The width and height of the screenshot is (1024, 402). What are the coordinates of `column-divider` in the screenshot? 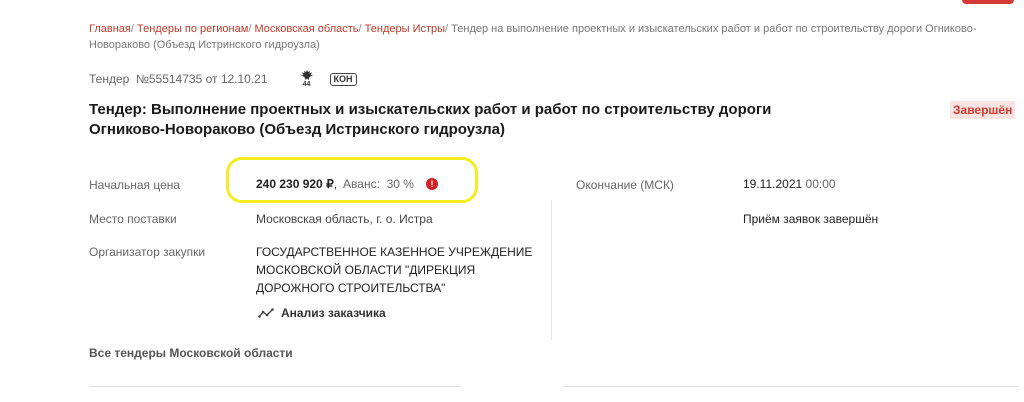 It's located at (551, 270).